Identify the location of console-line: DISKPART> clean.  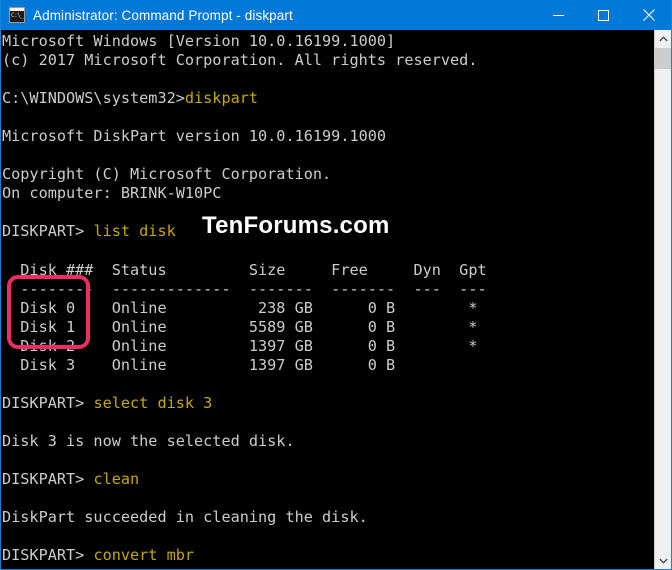
(328, 479).